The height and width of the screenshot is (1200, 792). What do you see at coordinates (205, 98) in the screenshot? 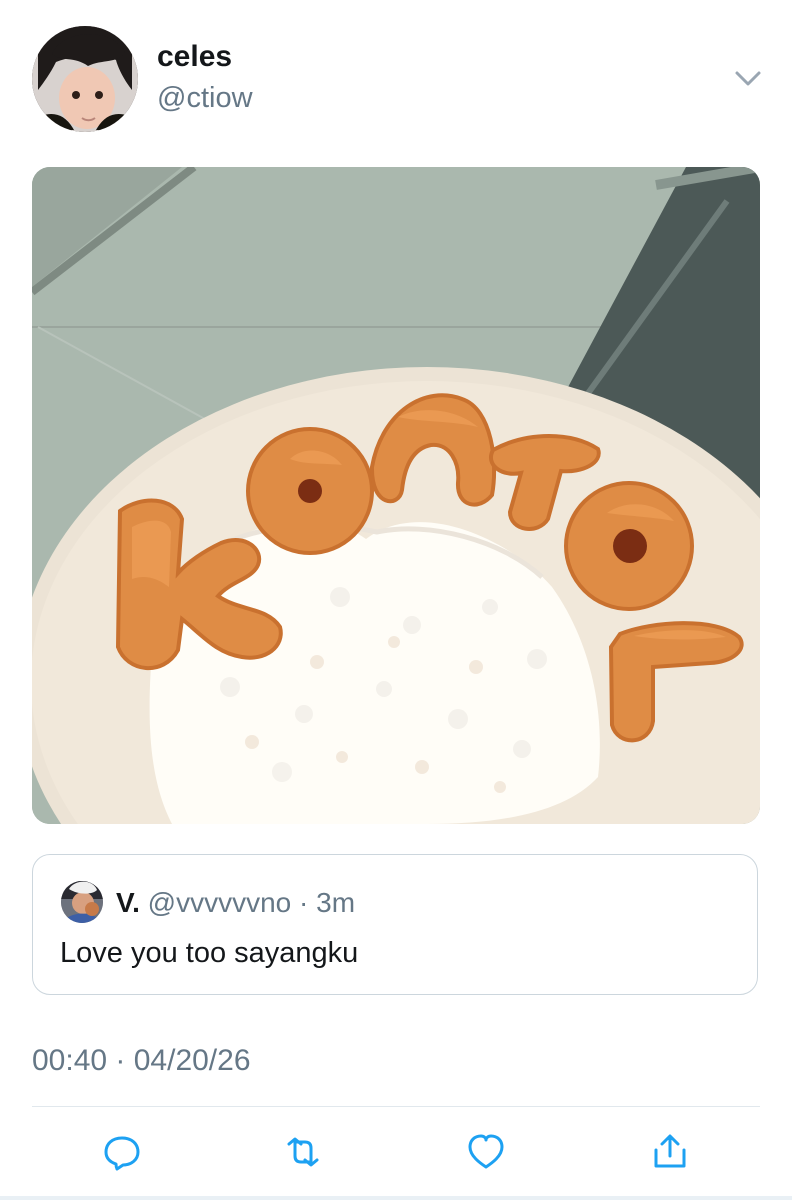
I see `author-handle: @ctiow` at bounding box center [205, 98].